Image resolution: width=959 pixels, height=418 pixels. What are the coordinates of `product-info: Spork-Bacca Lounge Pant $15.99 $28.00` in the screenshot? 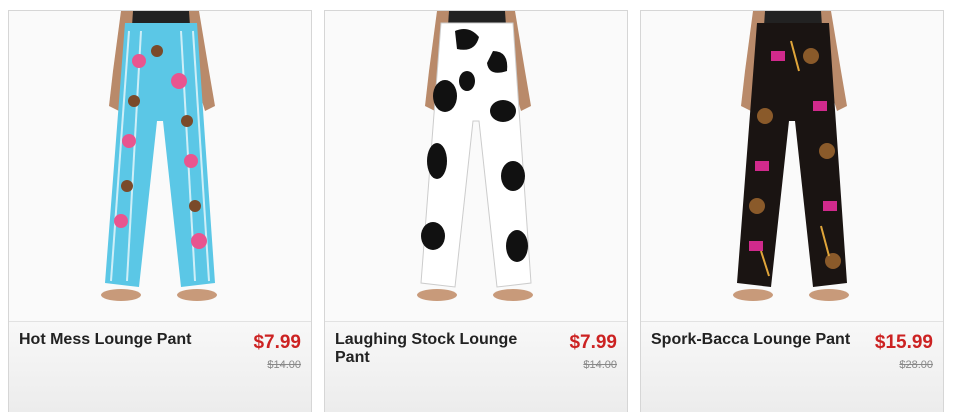 It's located at (792, 366).